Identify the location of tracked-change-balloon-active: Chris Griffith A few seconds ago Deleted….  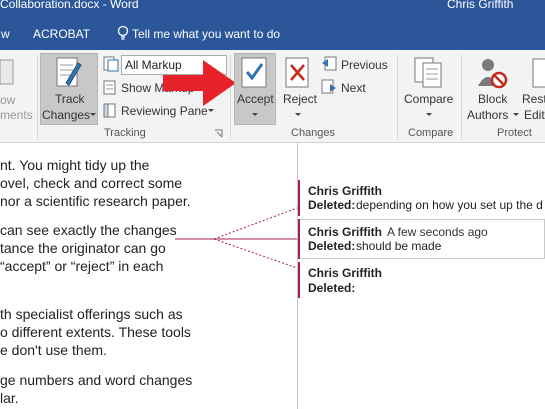
(421, 239).